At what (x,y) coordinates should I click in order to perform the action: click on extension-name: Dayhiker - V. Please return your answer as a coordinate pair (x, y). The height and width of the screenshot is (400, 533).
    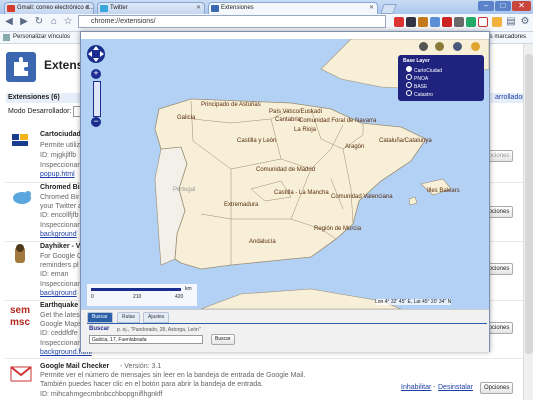
    Looking at the image, I should click on (60, 246).